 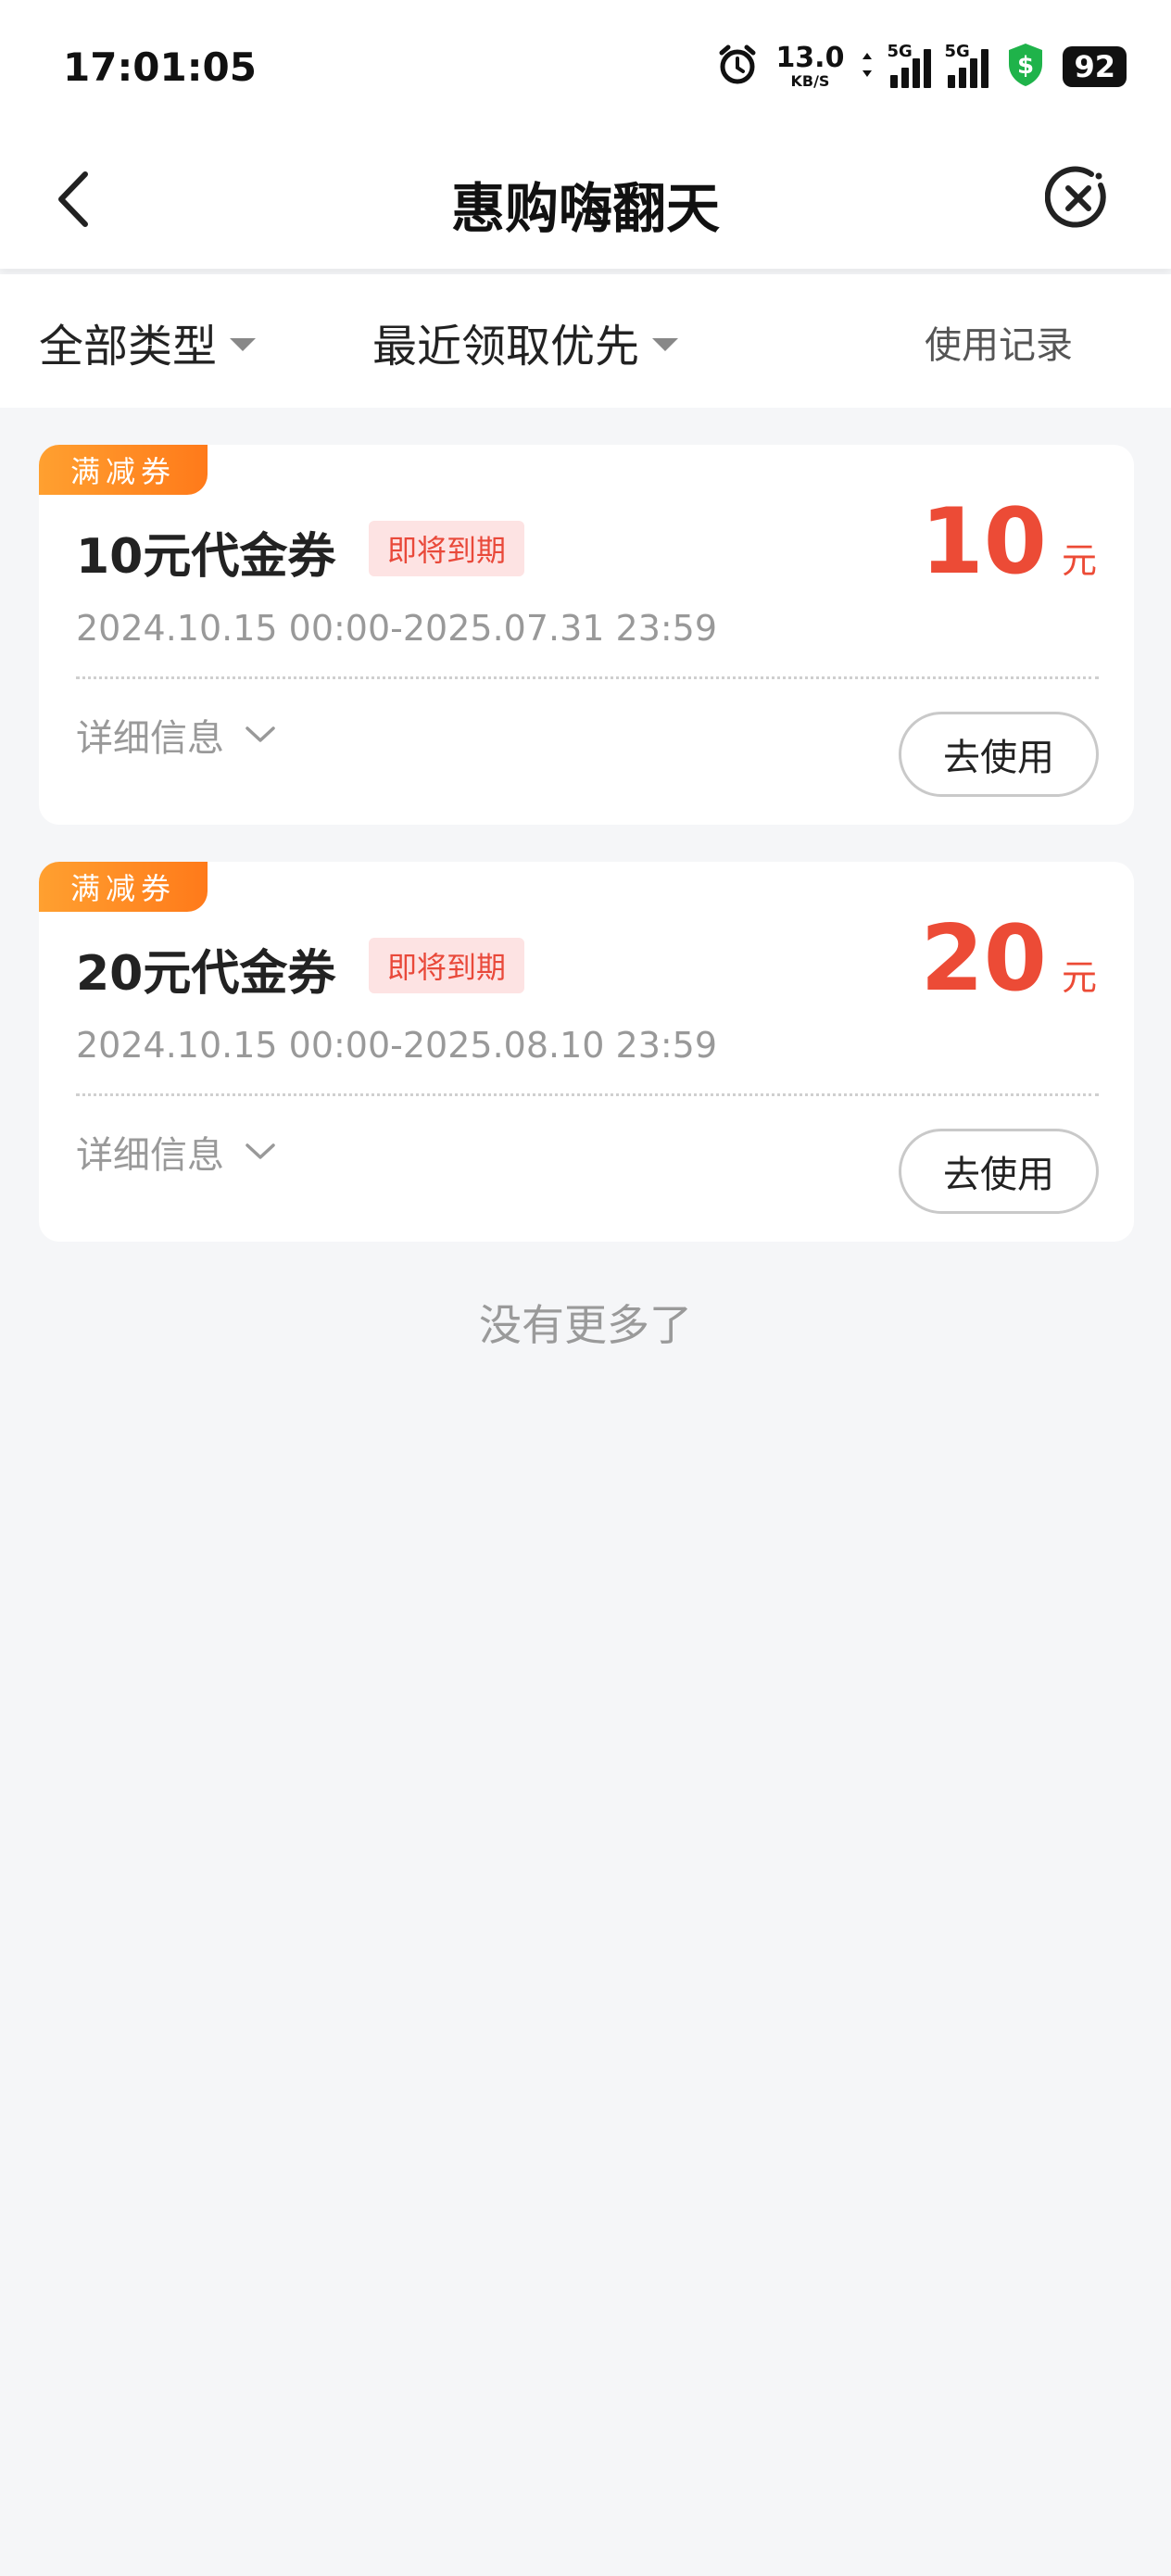 What do you see at coordinates (983, 542) in the screenshot?
I see `amount-value: 10` at bounding box center [983, 542].